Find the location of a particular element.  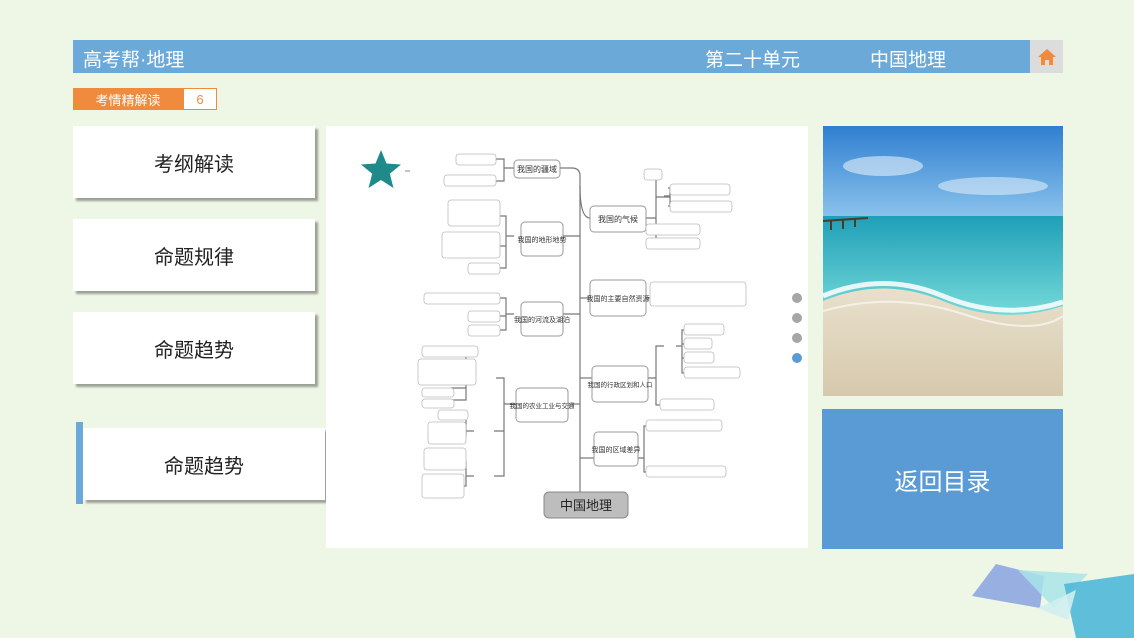

menu-item-patterns: 命题规律 is located at coordinates (194, 255).